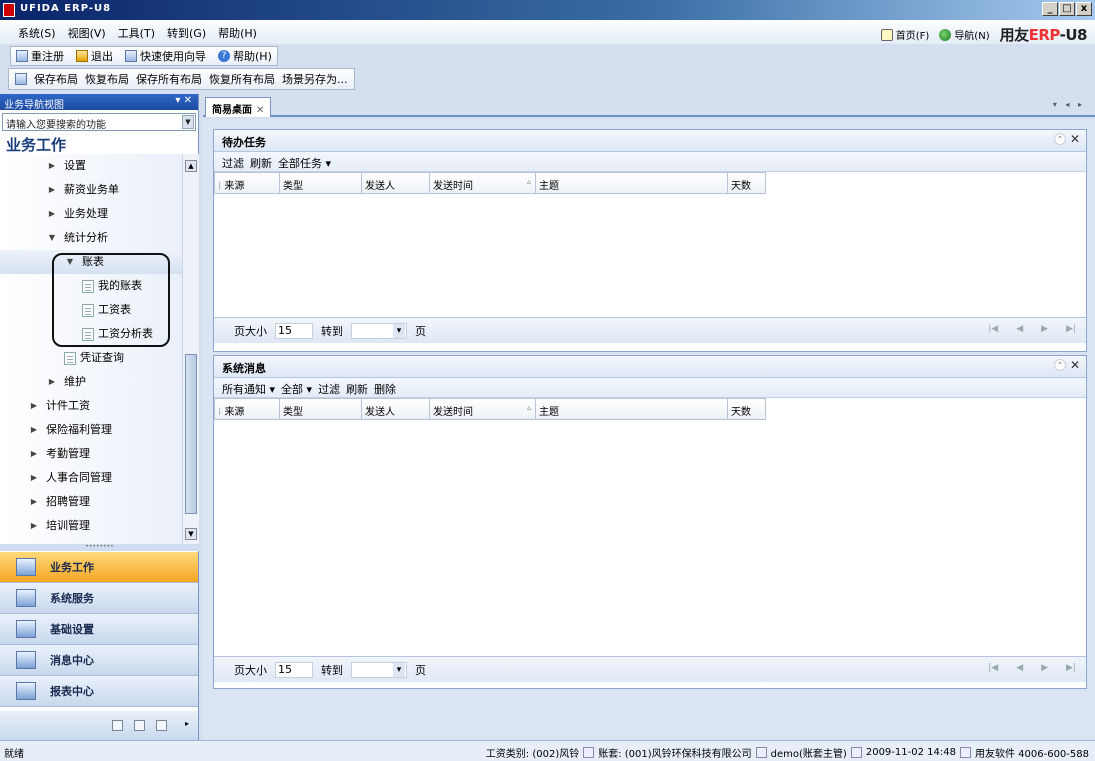 Image resolution: width=1095 pixels, height=761 pixels. What do you see at coordinates (183, 100) in the screenshot?
I see `nav-panel-pin-close: ▾ ✕` at bounding box center [183, 100].